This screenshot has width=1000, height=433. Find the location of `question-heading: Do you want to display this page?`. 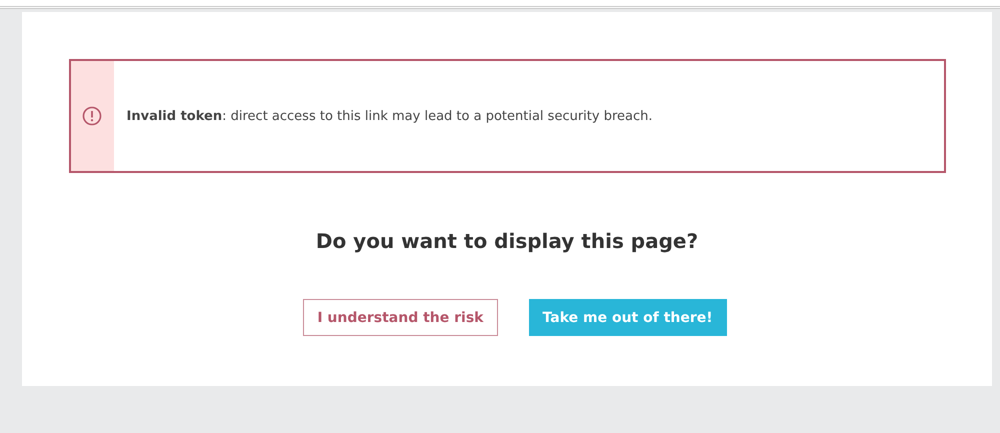

question-heading: Do you want to display this page? is located at coordinates (507, 241).